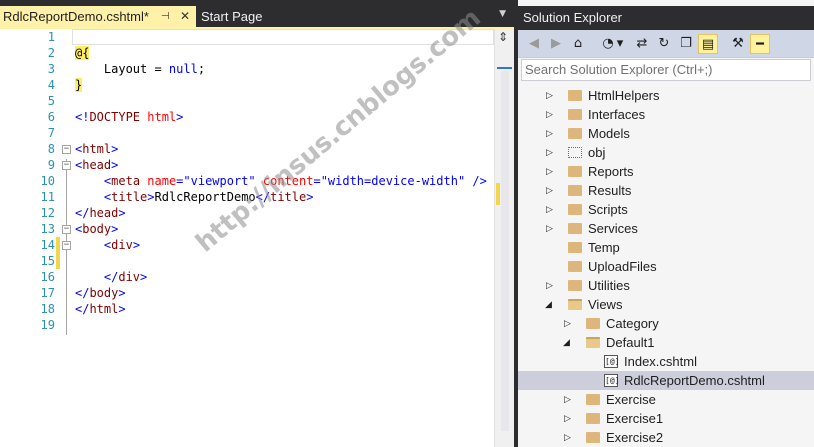 Image resolution: width=814 pixels, height=447 pixels. I want to click on tab-label: Start Page, so click(232, 16).